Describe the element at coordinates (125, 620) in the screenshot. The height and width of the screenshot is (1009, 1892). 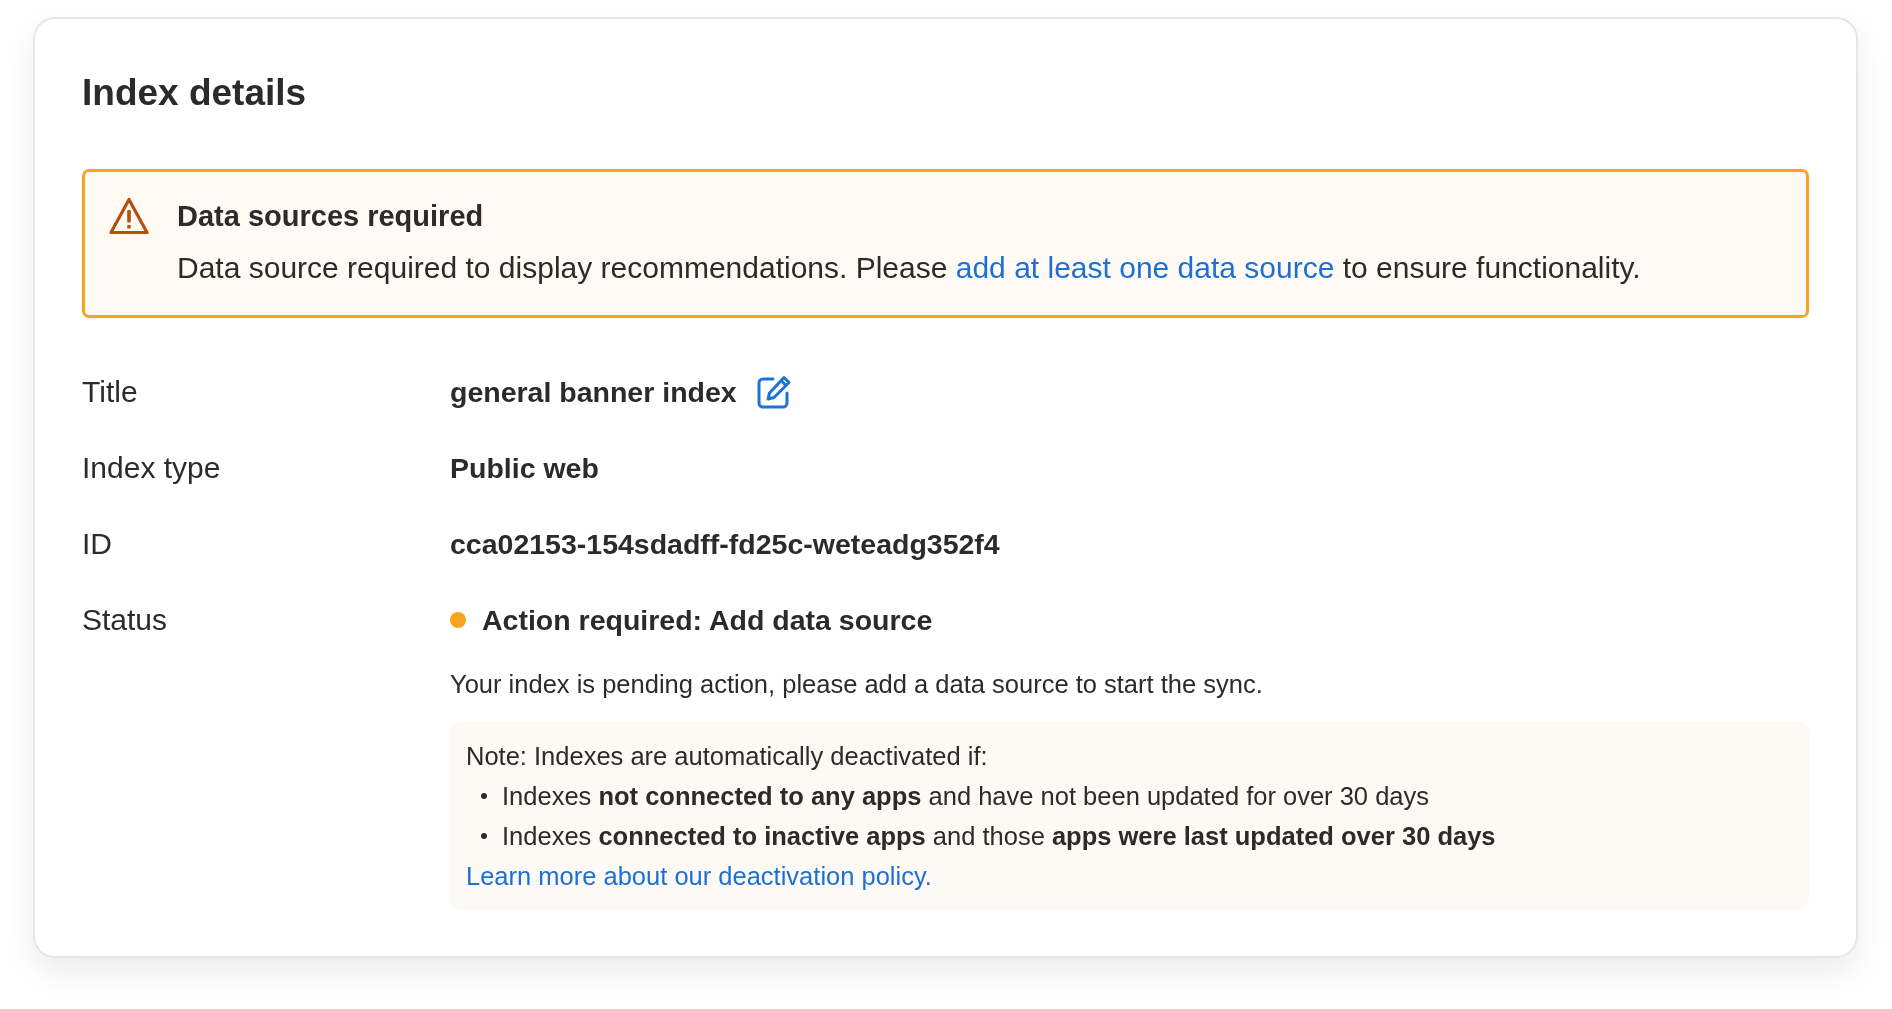
I see `field-label: Status` at that location.